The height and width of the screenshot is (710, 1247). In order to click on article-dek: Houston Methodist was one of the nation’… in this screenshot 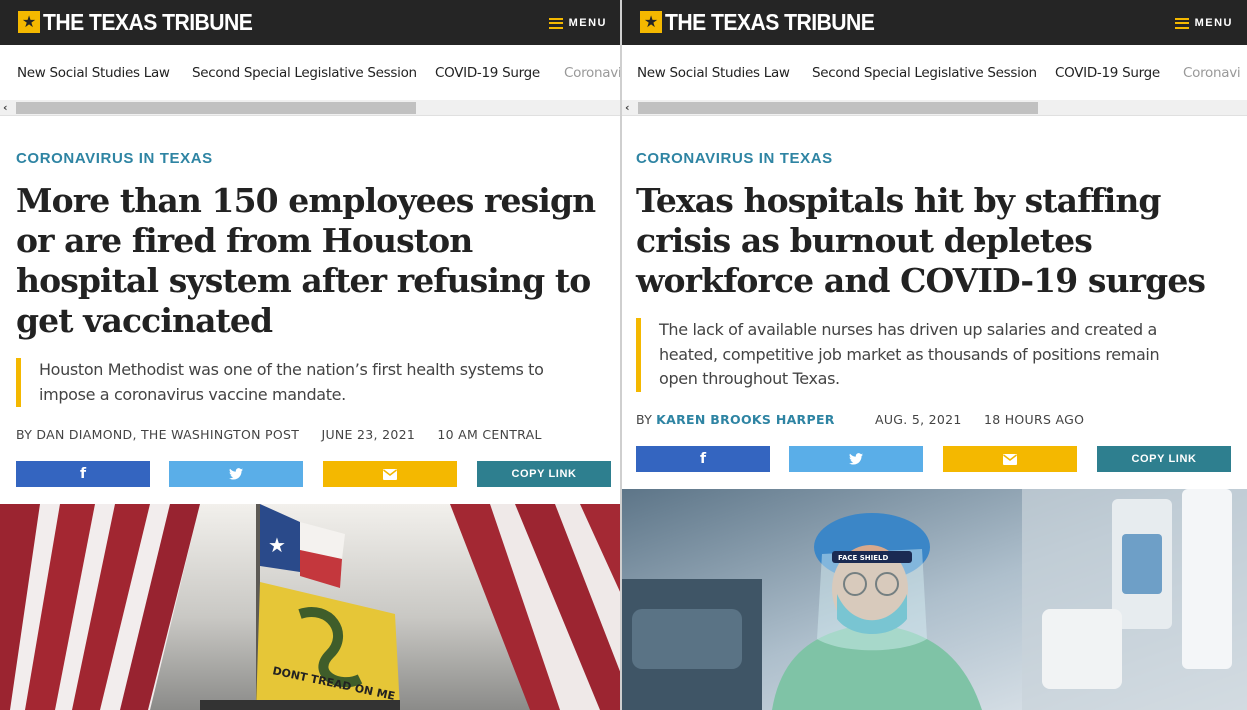, I will do `click(301, 382)`.